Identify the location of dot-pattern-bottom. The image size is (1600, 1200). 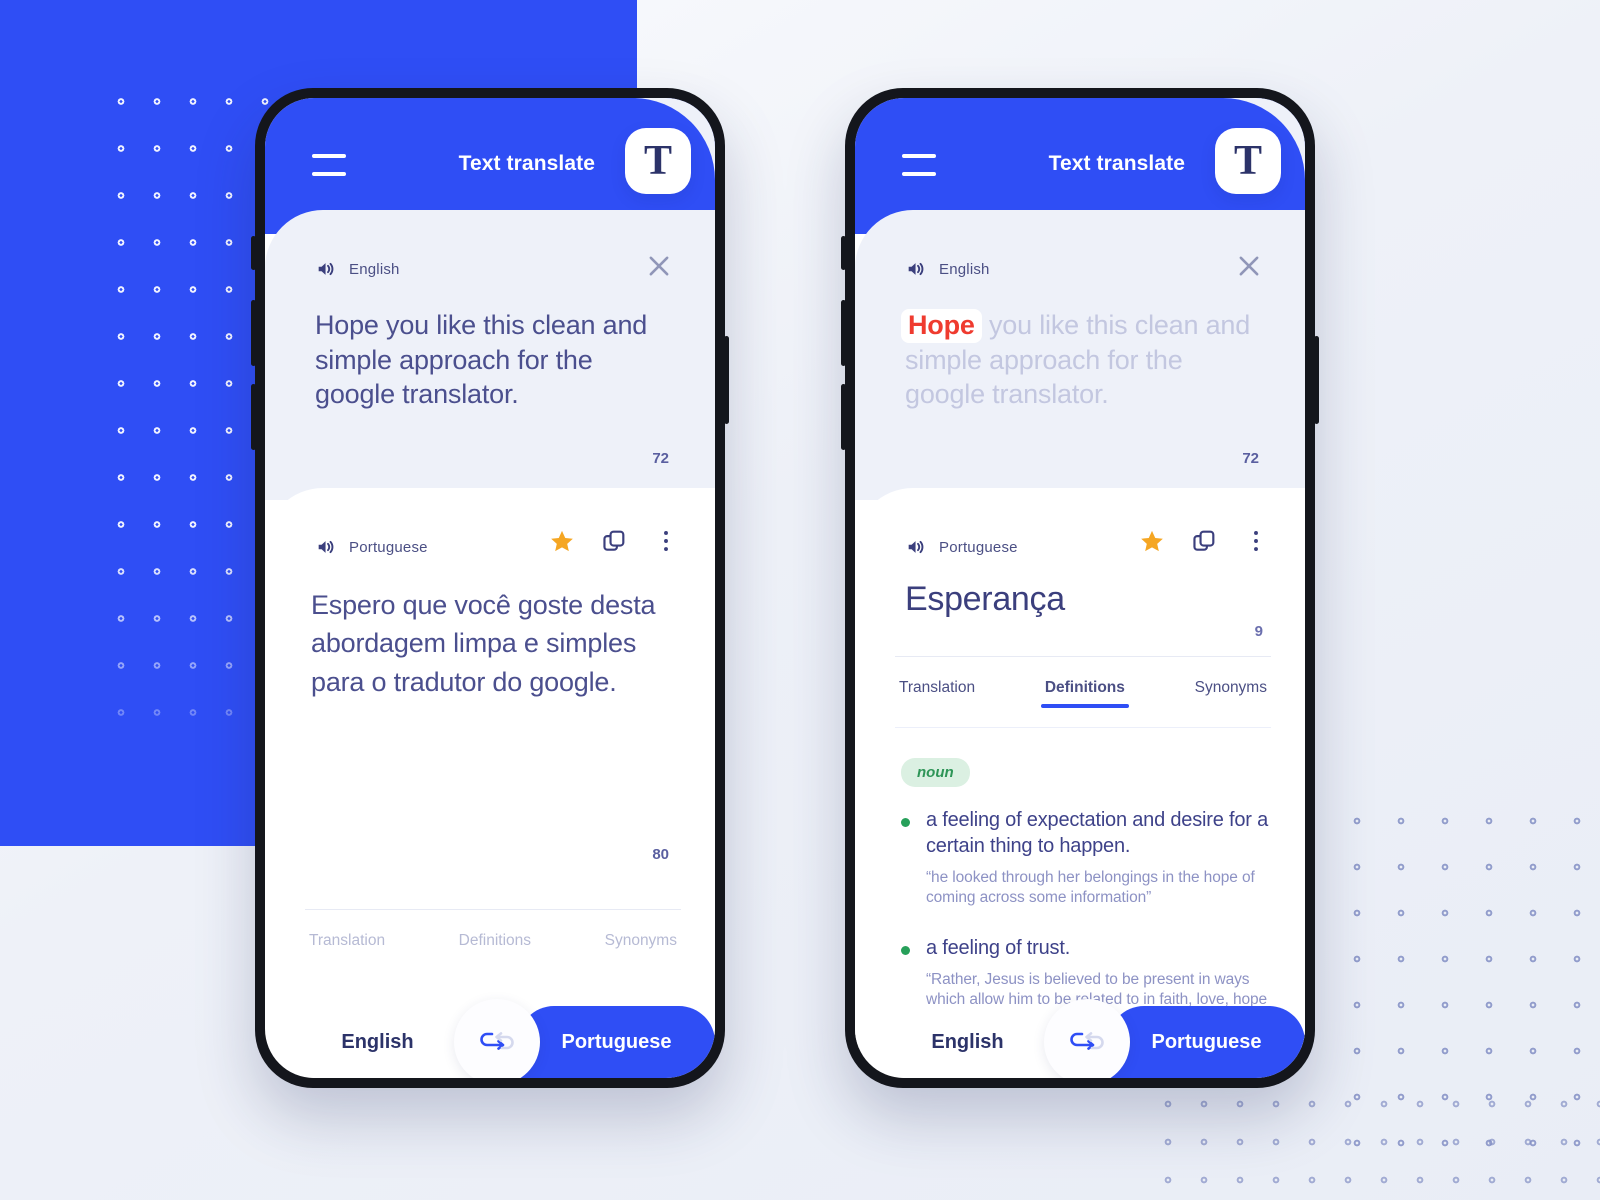
(1375, 1140).